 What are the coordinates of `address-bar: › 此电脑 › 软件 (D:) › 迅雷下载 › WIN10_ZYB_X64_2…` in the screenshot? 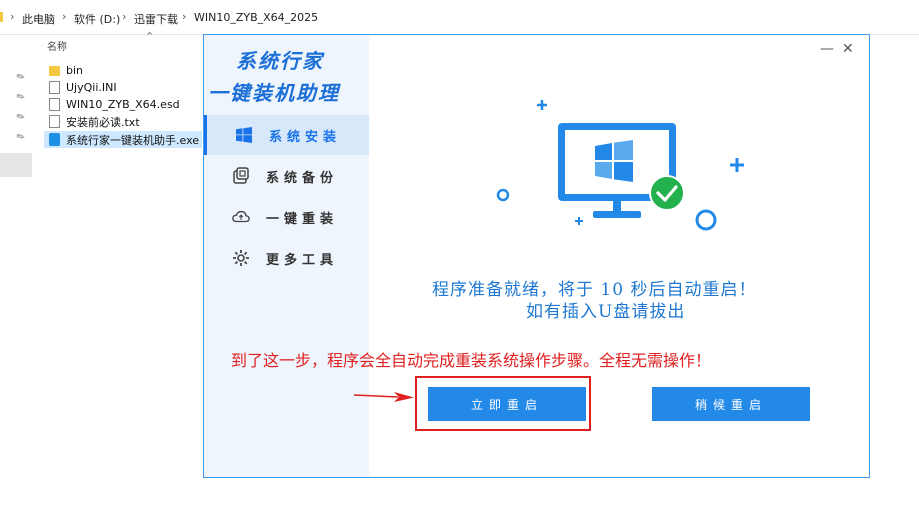 It's located at (459, 17).